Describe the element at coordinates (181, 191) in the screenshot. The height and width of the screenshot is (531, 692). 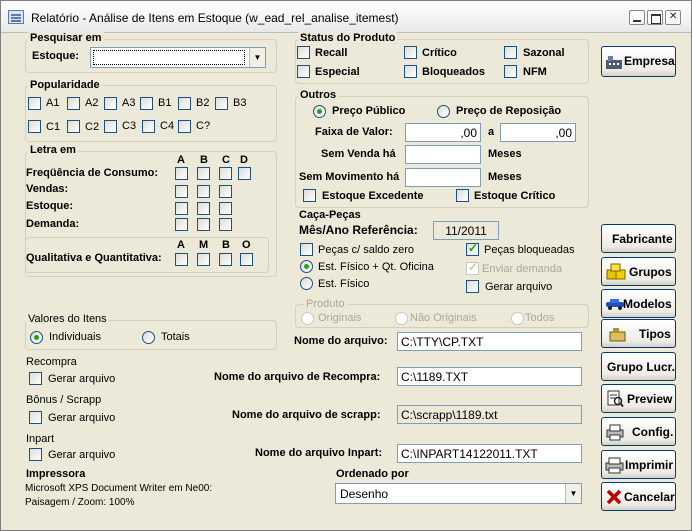
I see `vendas-a-checkbox` at that location.